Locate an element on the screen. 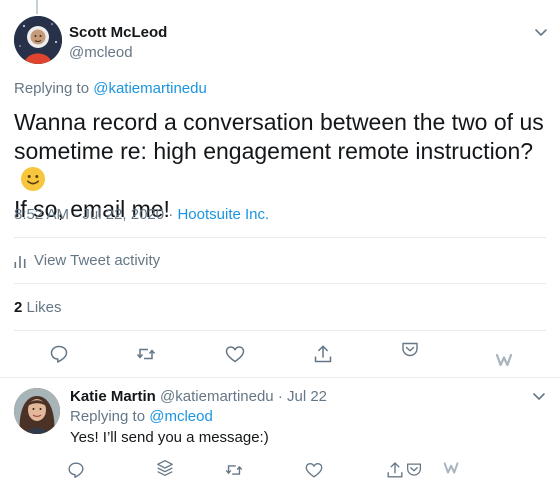 The image size is (560, 491). tweet-source-link: Hootsuite Inc. is located at coordinates (223, 214).